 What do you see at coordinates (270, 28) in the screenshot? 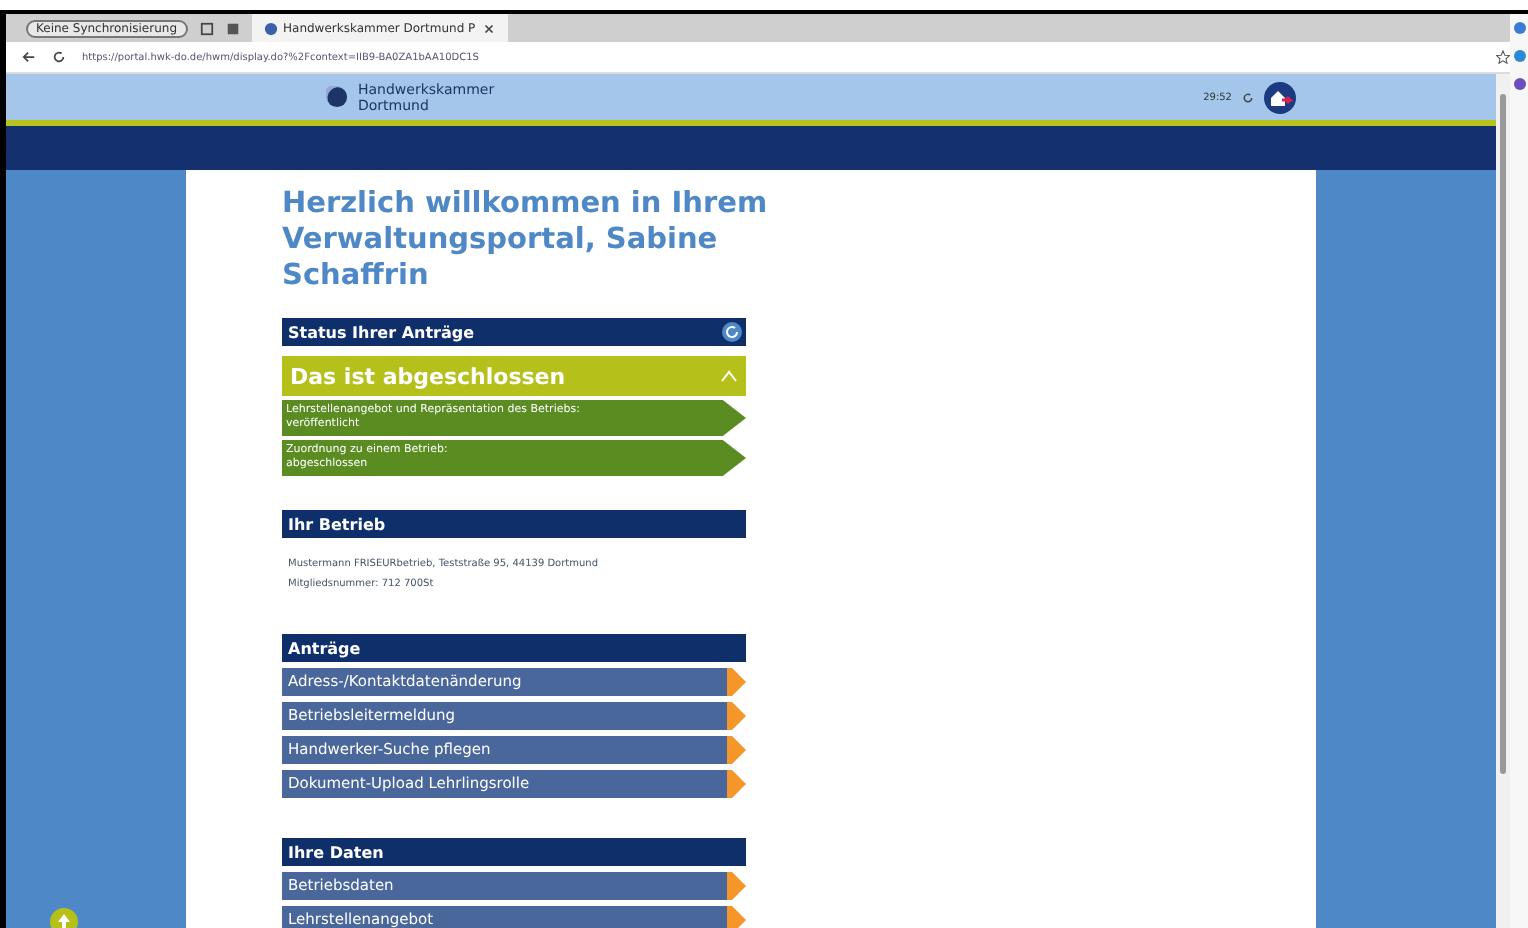
I see `favicon-icon` at bounding box center [270, 28].